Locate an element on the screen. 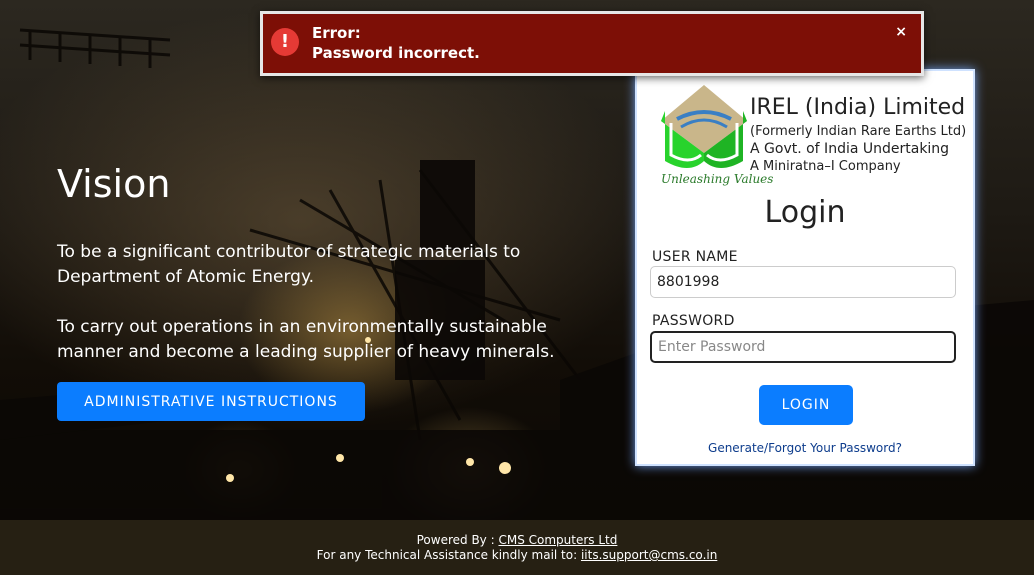  error-notification: ! Error: Password incorrect. × is located at coordinates (592, 43).